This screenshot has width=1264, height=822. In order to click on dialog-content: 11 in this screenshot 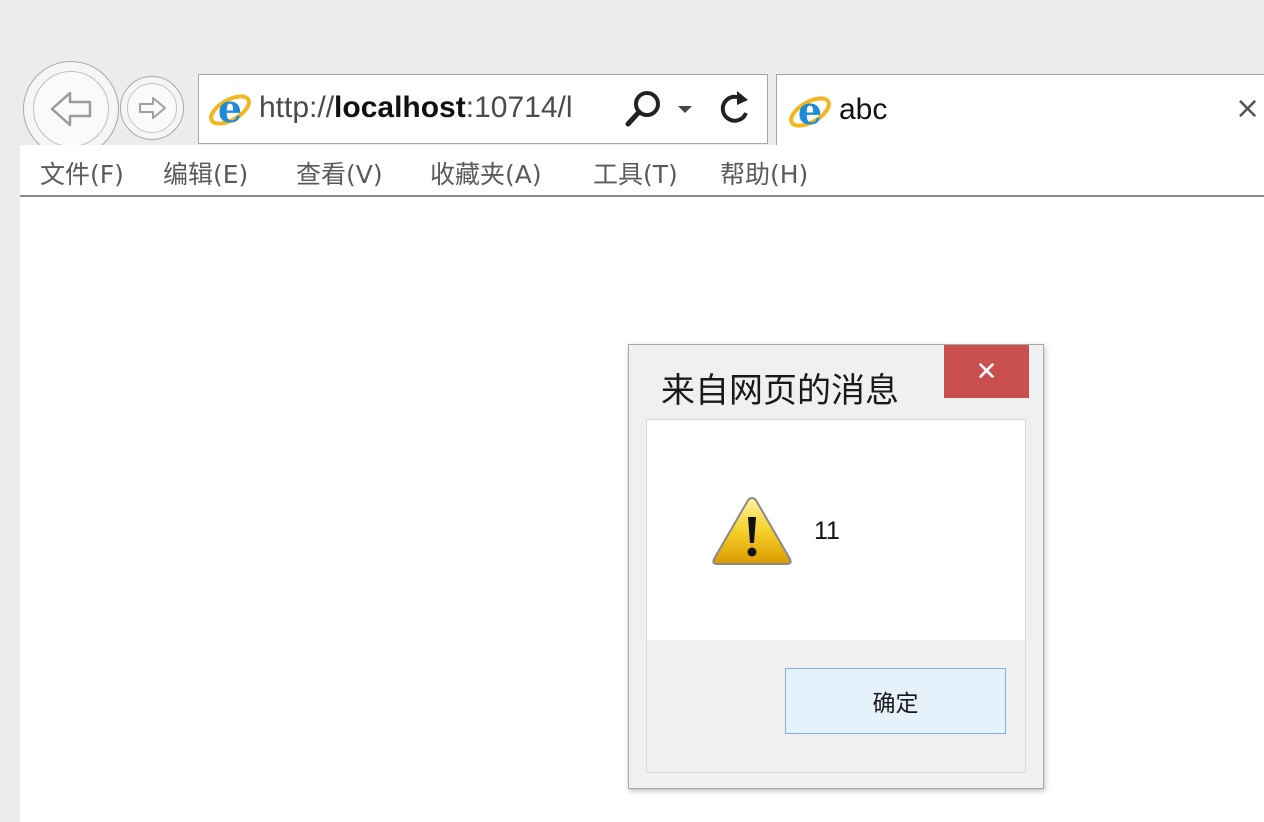, I will do `click(836, 530)`.